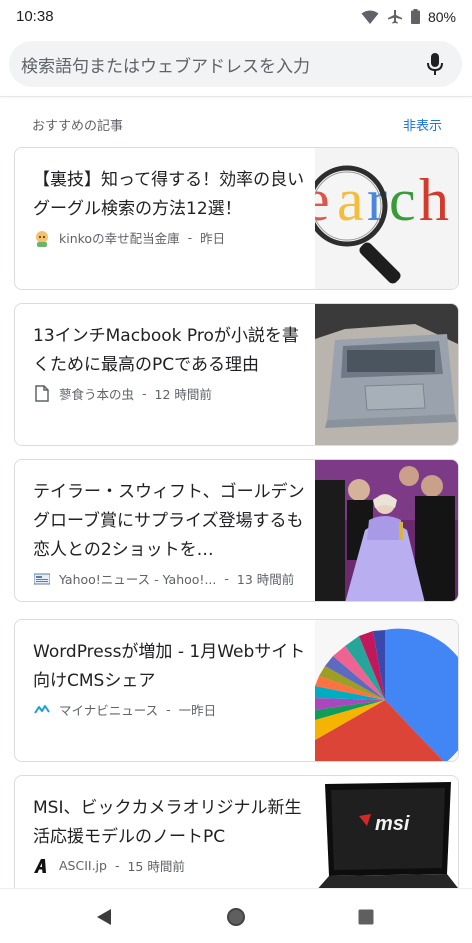  What do you see at coordinates (170, 195) in the screenshot?
I see `article-title: 【裏技】知って得する！効率の良いグーグル検索の方法12選！` at bounding box center [170, 195].